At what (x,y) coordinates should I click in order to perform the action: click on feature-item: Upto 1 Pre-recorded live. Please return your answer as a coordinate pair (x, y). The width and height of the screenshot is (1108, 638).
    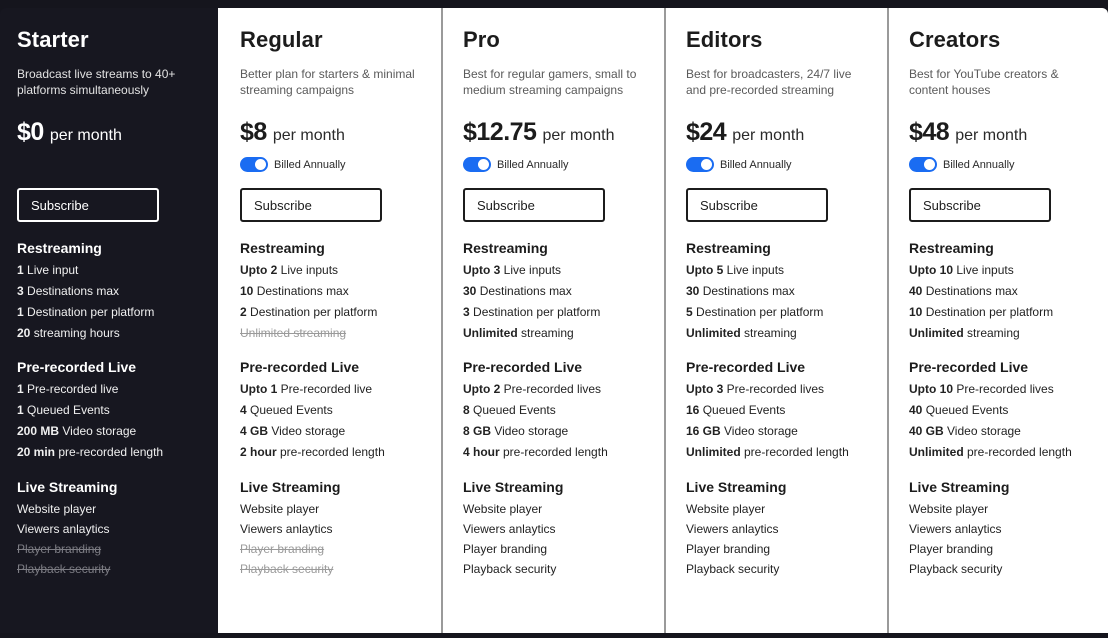
    Looking at the image, I should click on (306, 389).